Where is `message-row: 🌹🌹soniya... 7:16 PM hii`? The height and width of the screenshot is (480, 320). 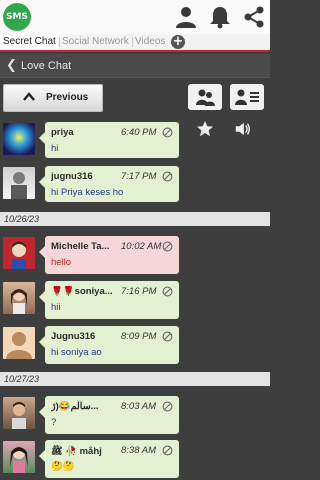 message-row: 🌹🌹soniya... 7:16 PM hii is located at coordinates (135, 301).